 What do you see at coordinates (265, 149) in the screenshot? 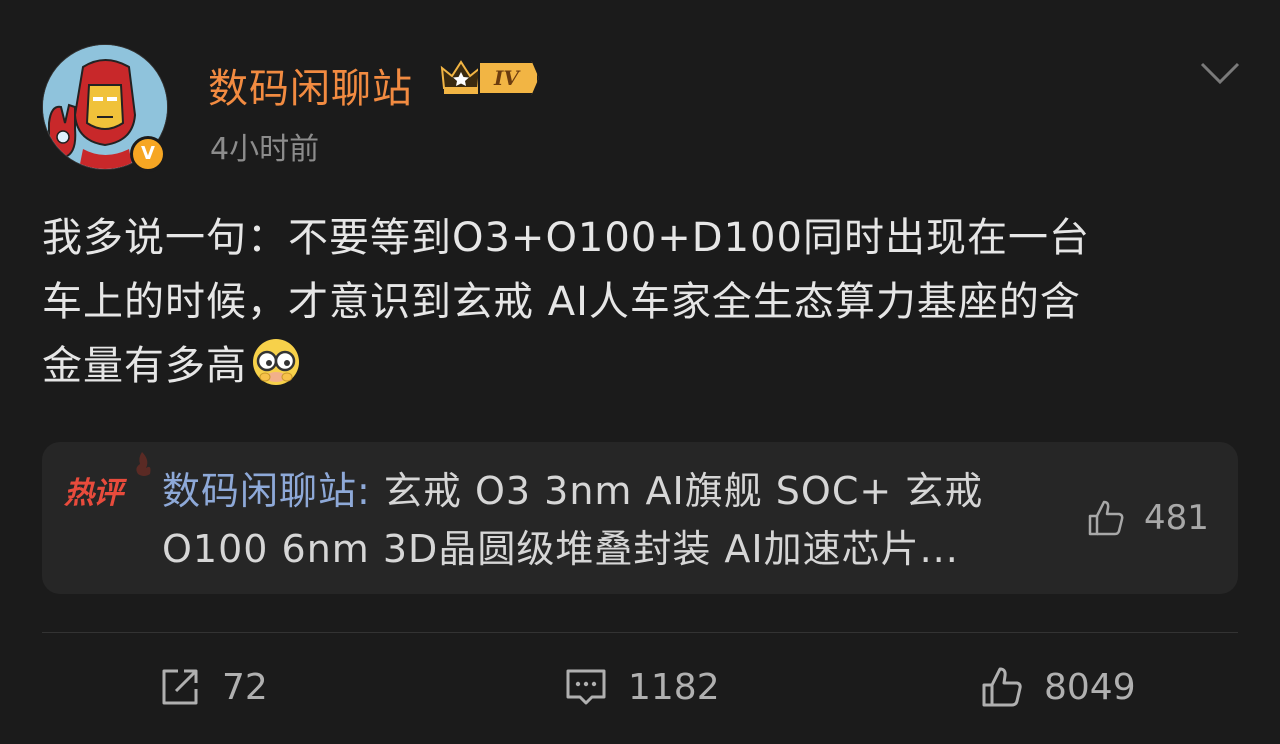
I see `post-timestamp: 4小时前` at bounding box center [265, 149].